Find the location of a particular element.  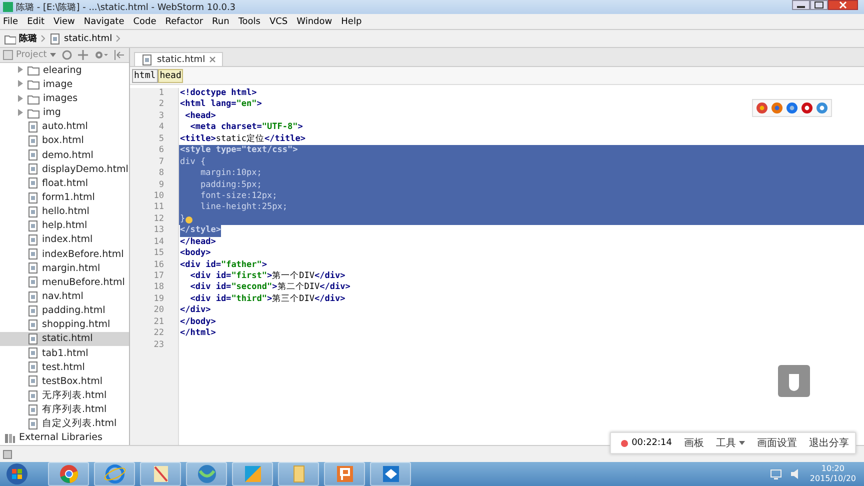

tree-item: indexBefore.html is located at coordinates (64, 254).